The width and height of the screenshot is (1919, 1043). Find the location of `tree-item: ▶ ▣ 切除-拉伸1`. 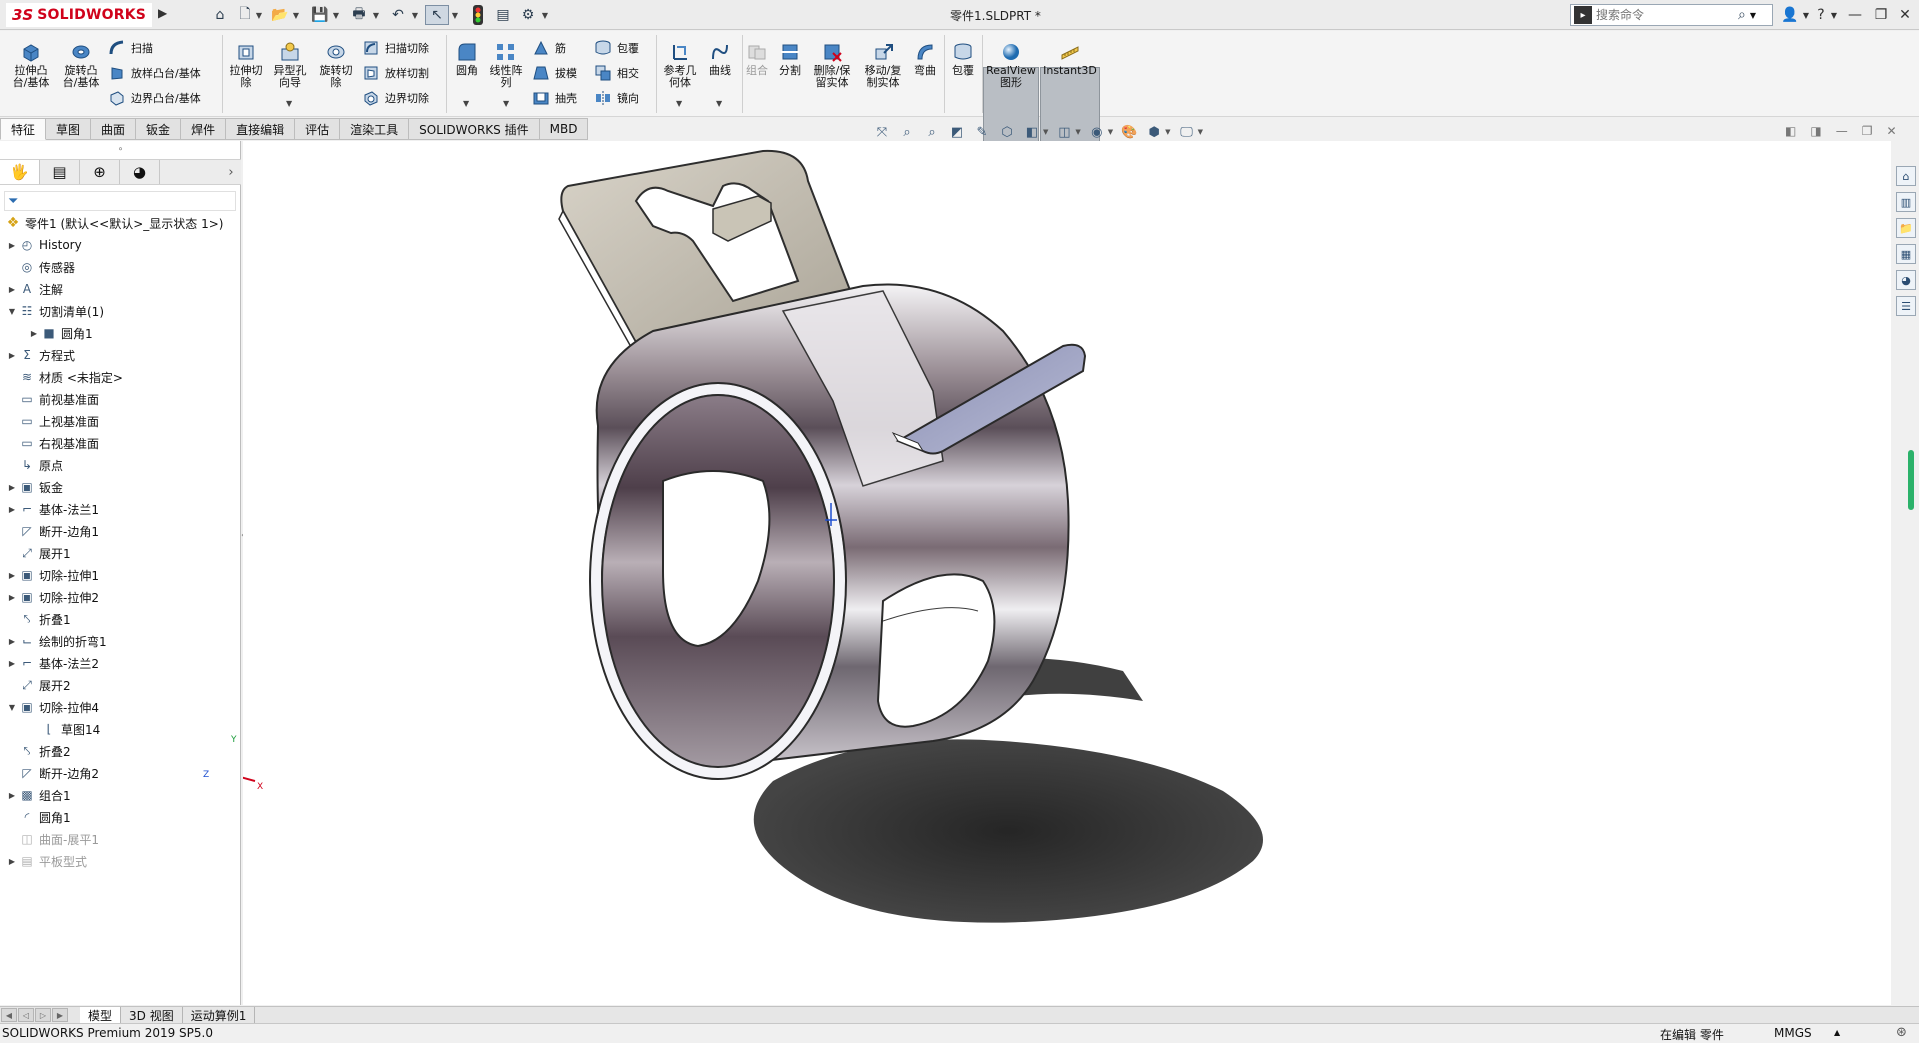

tree-item: ▶ ▣ 切除-拉伸1 is located at coordinates (120, 575).